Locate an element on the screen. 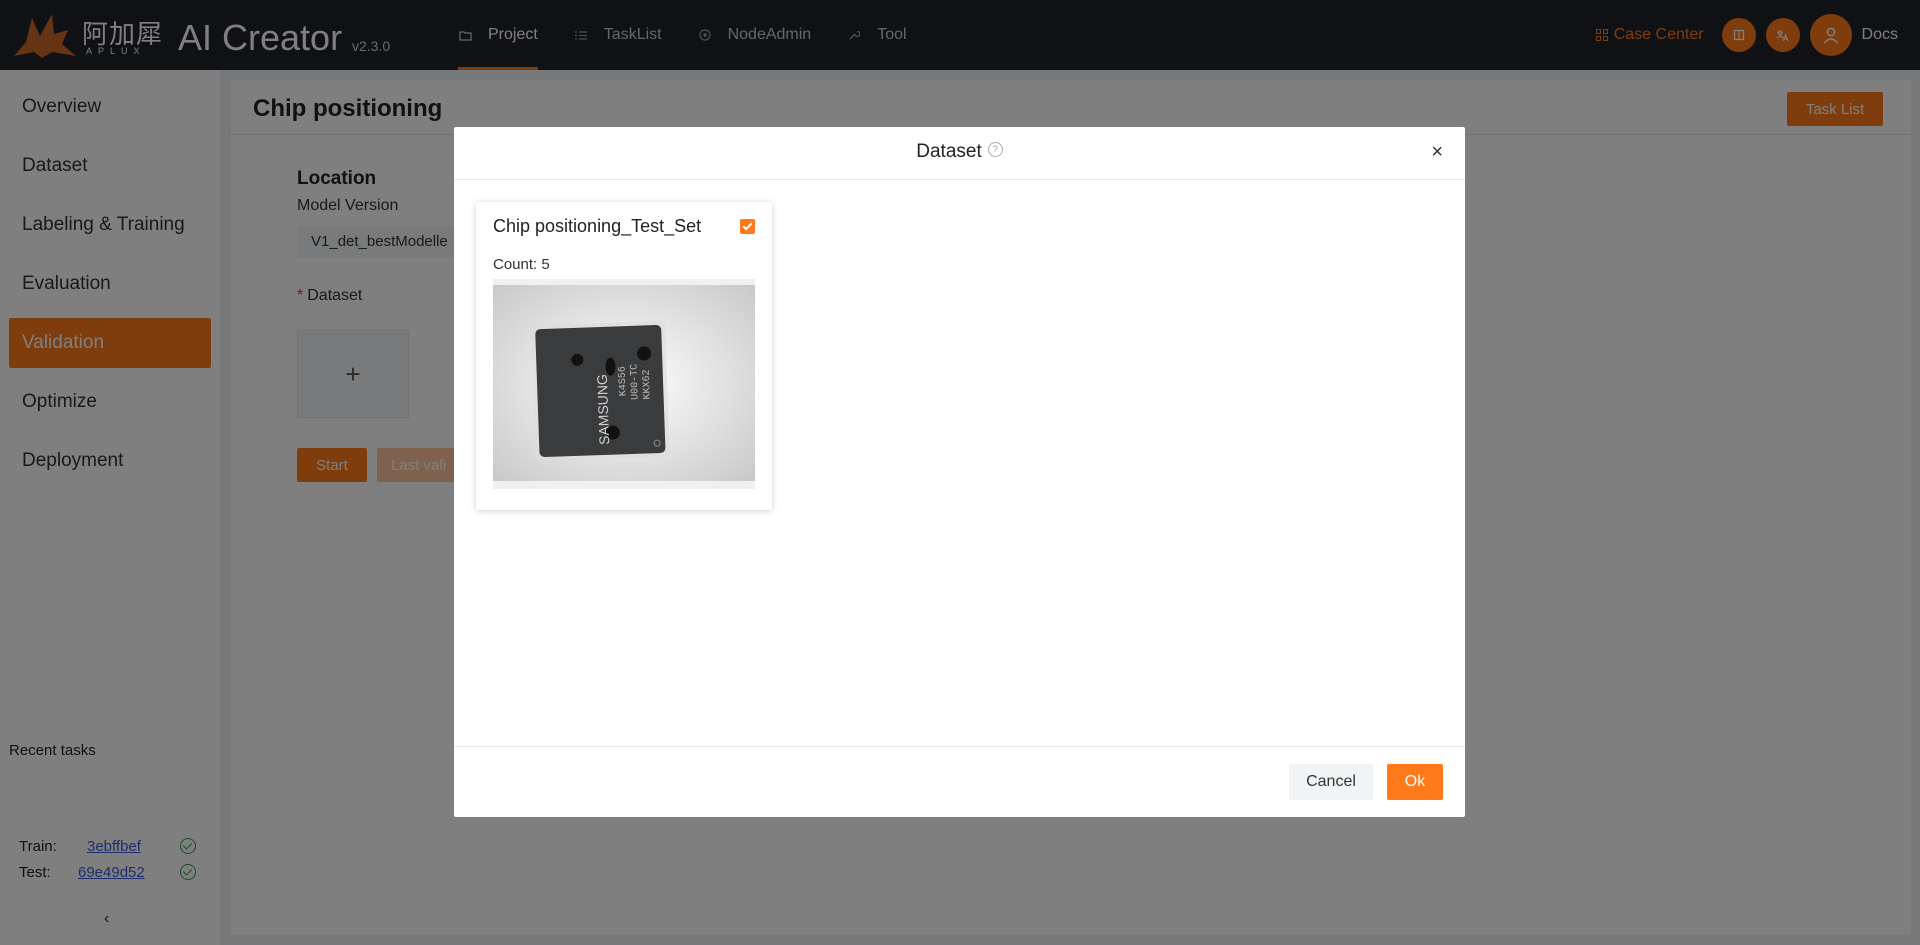  dataset-card-title: Chip positioning_Test_Set is located at coordinates (597, 226).